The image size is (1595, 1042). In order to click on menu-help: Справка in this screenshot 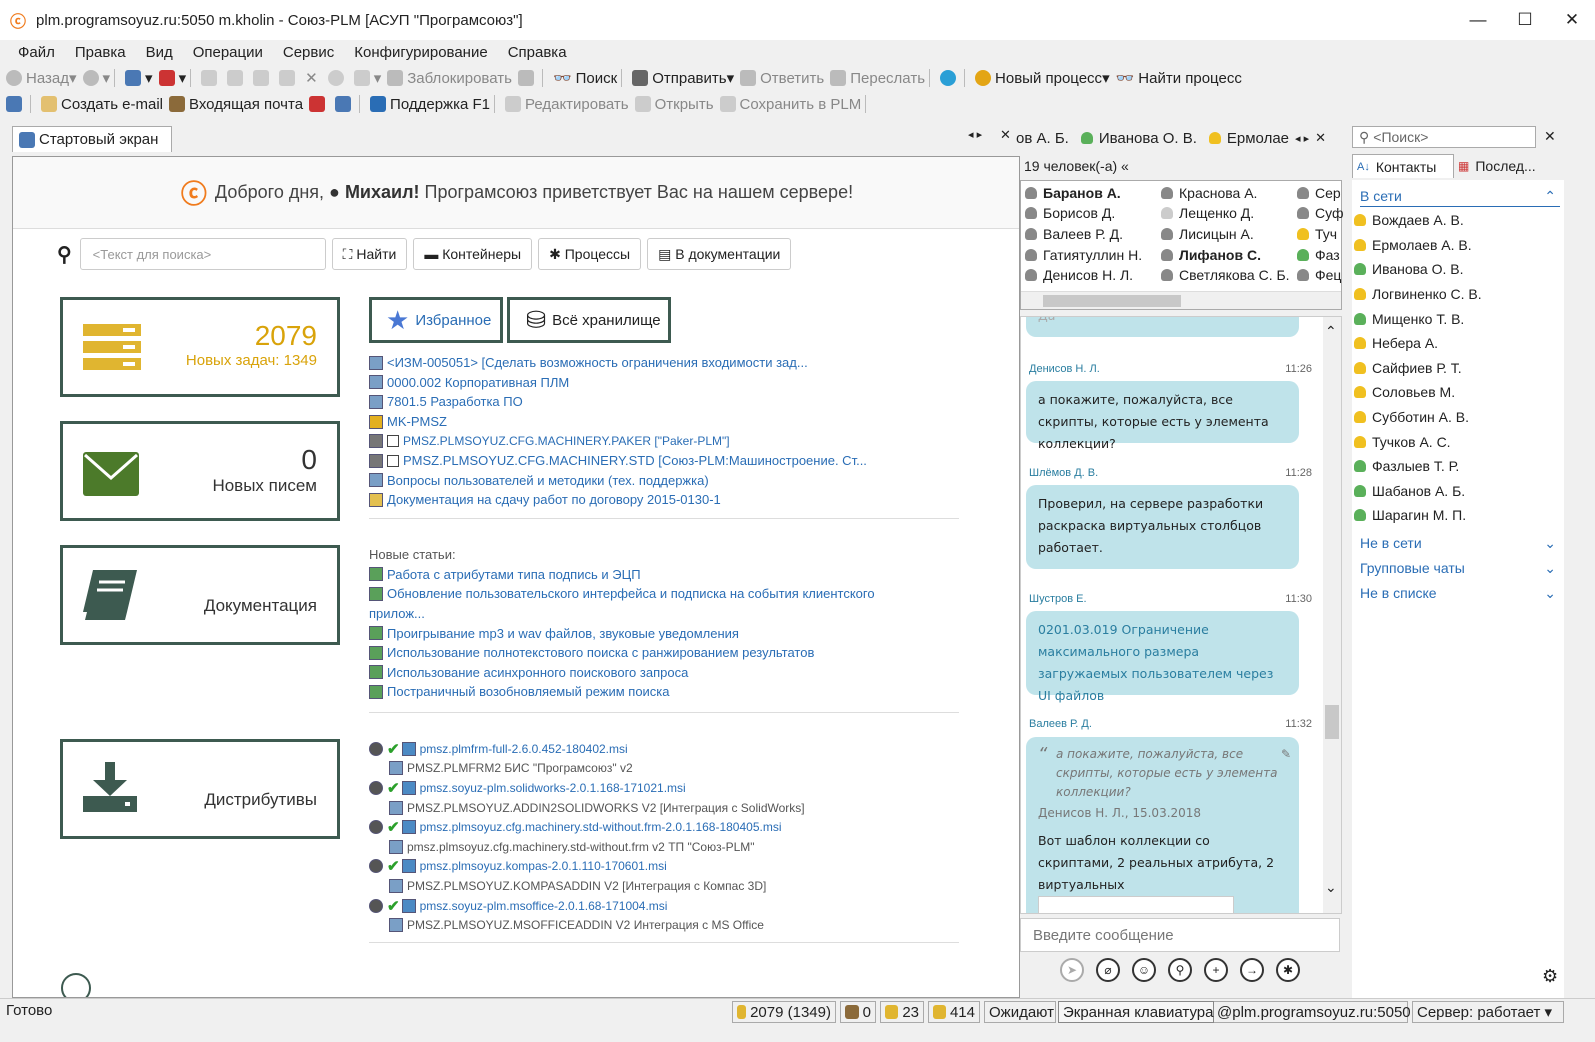, I will do `click(537, 52)`.